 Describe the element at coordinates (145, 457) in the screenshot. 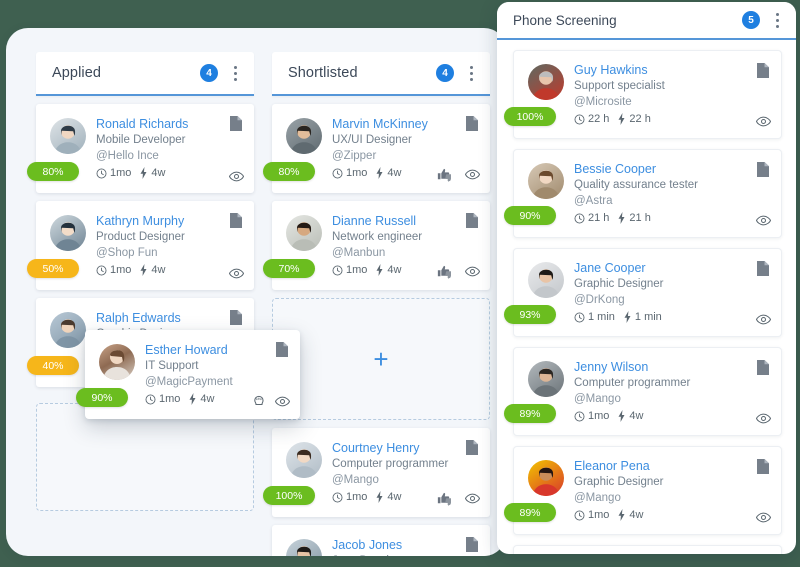

I see `drop-zone` at that location.